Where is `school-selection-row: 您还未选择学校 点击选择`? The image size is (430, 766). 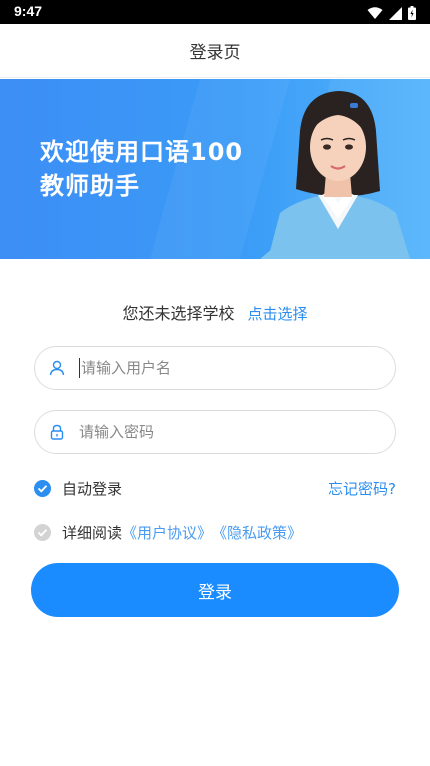 school-selection-row: 您还未选择学校 点击选择 is located at coordinates (215, 312).